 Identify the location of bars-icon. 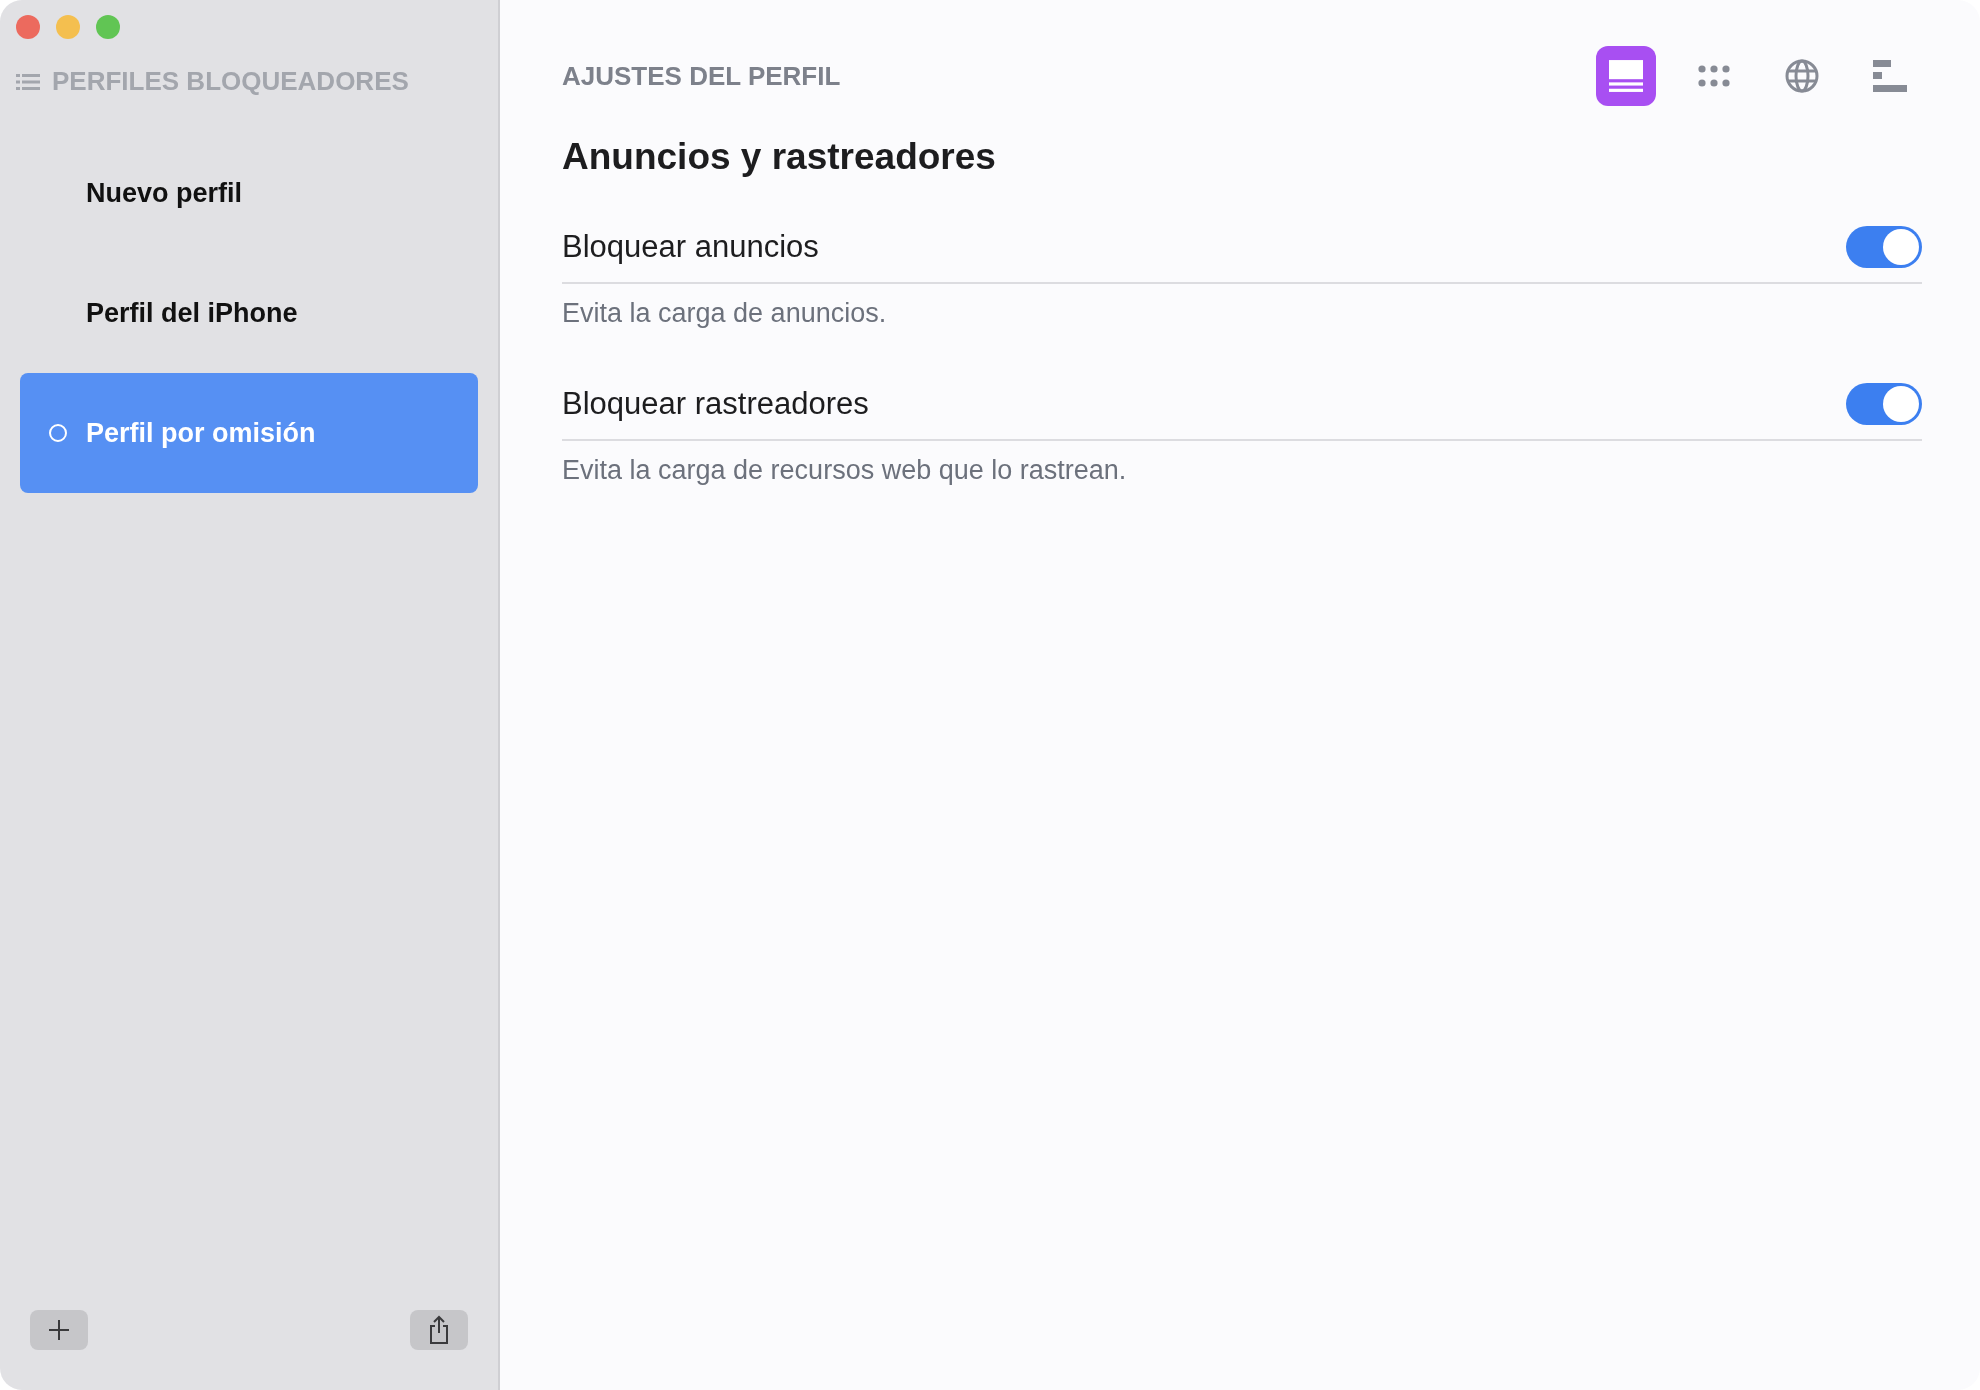
(1890, 76).